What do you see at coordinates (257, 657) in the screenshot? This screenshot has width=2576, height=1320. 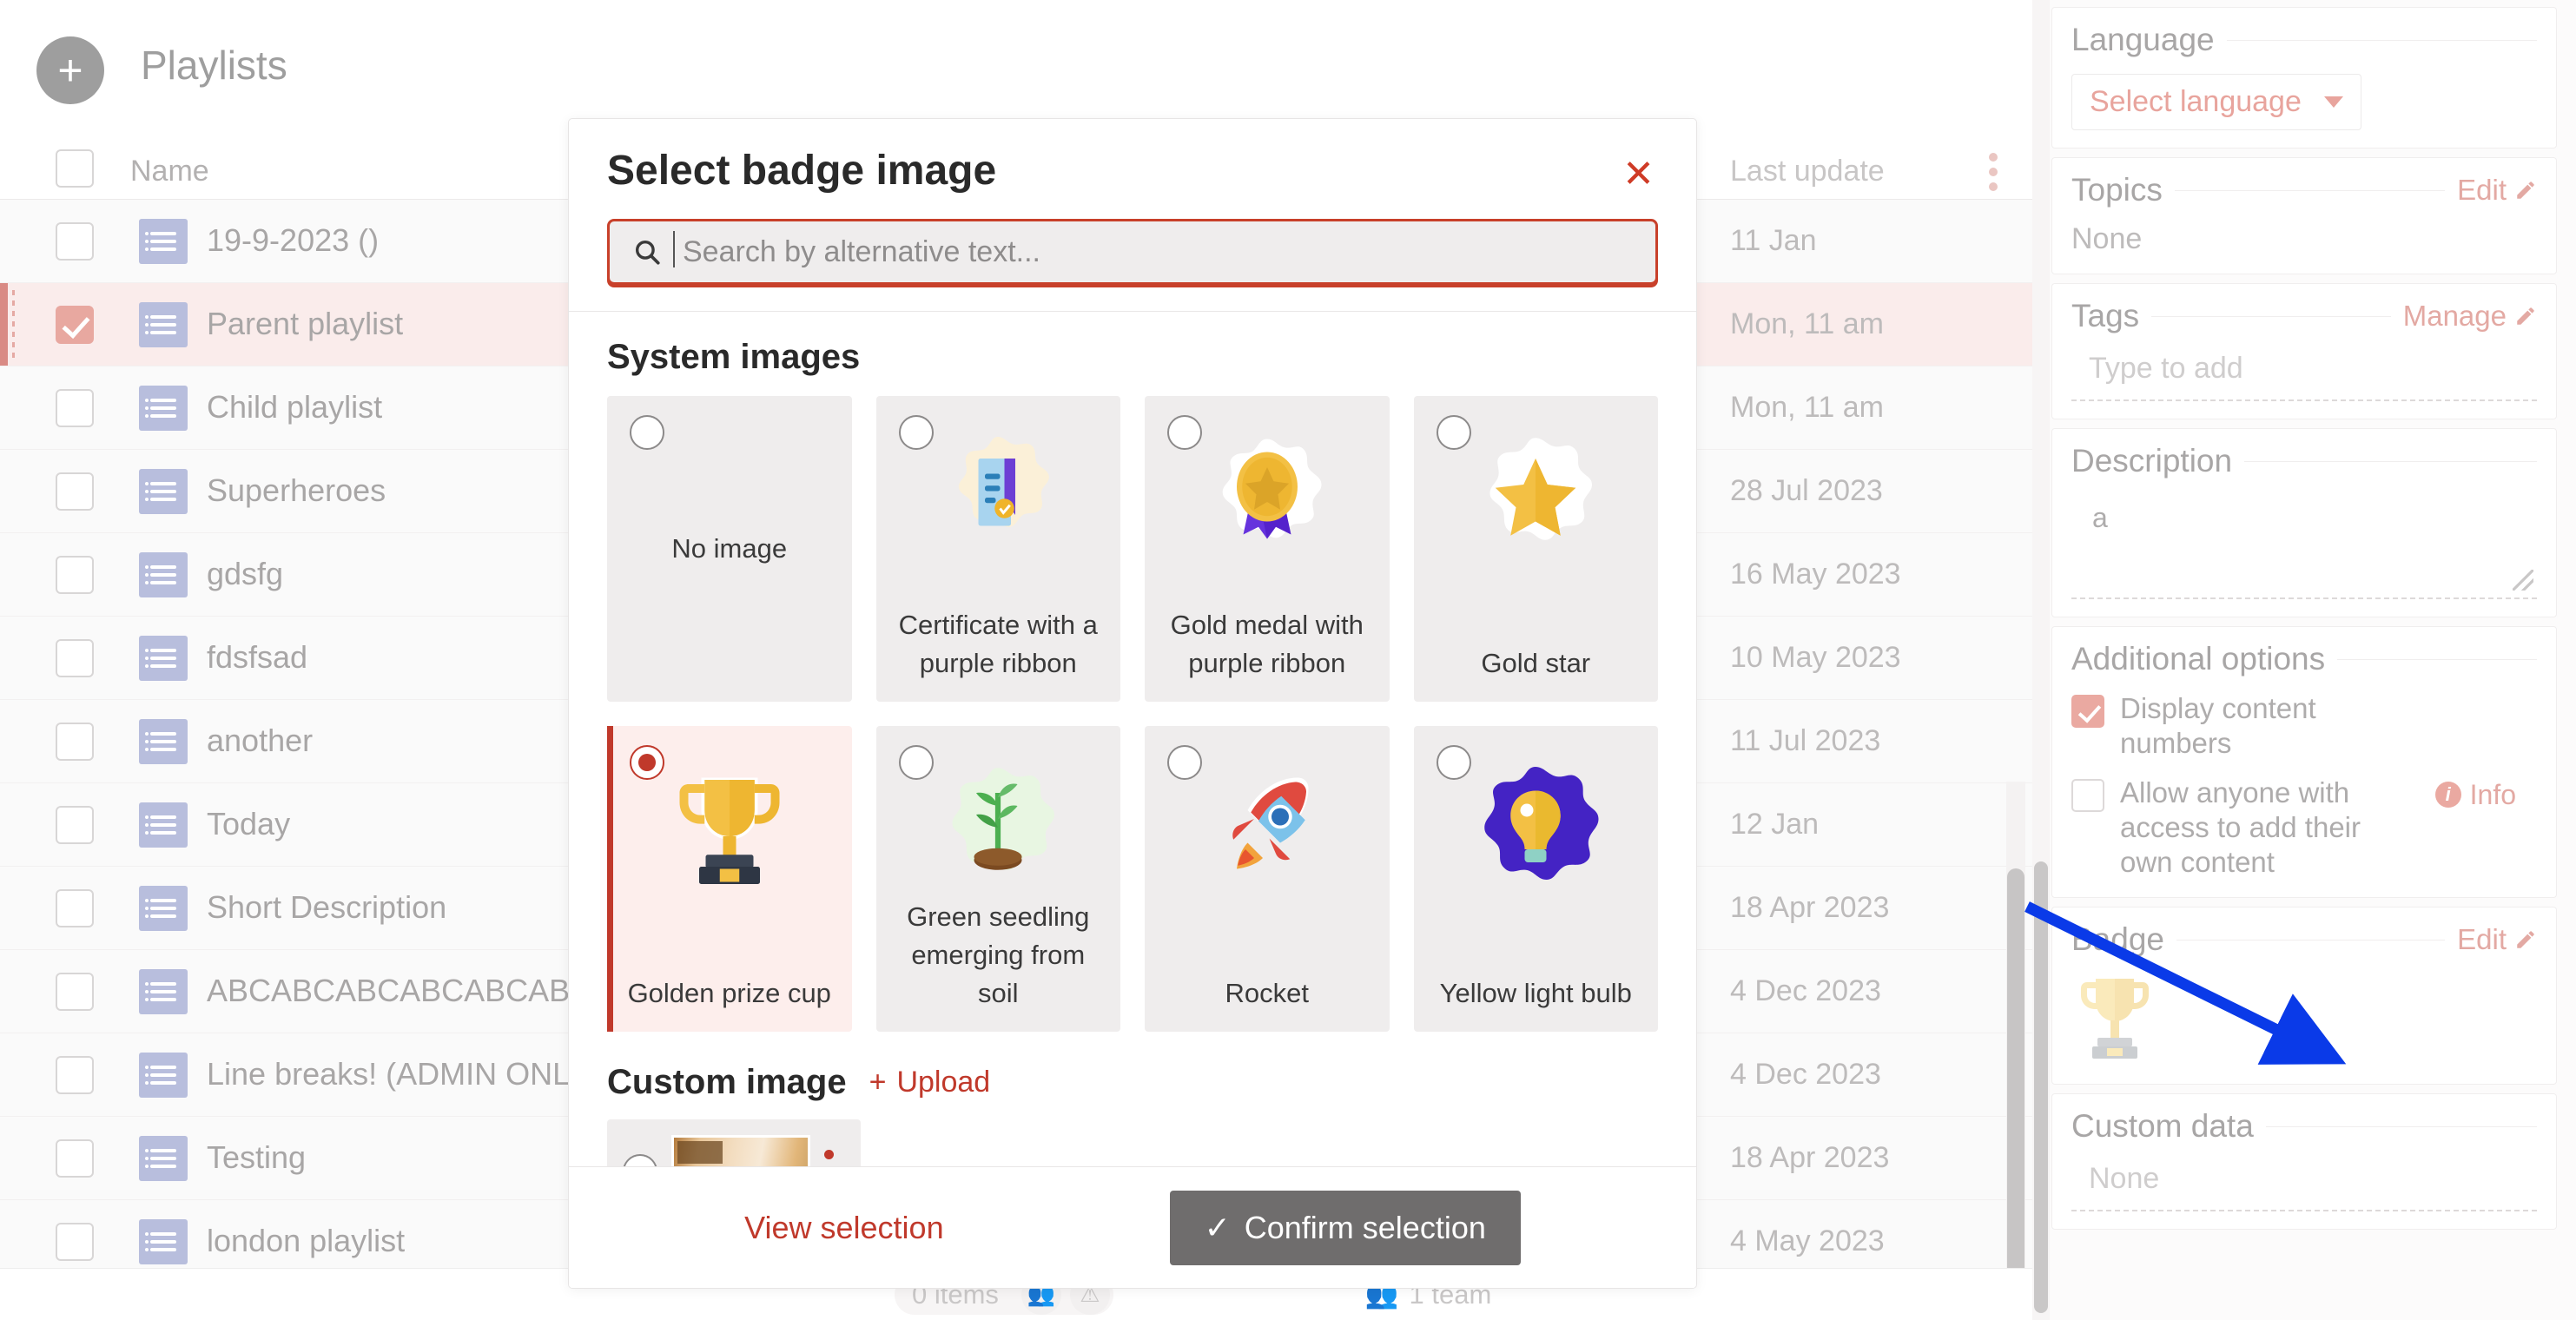 I see `playlist-name: fdsfsad` at bounding box center [257, 657].